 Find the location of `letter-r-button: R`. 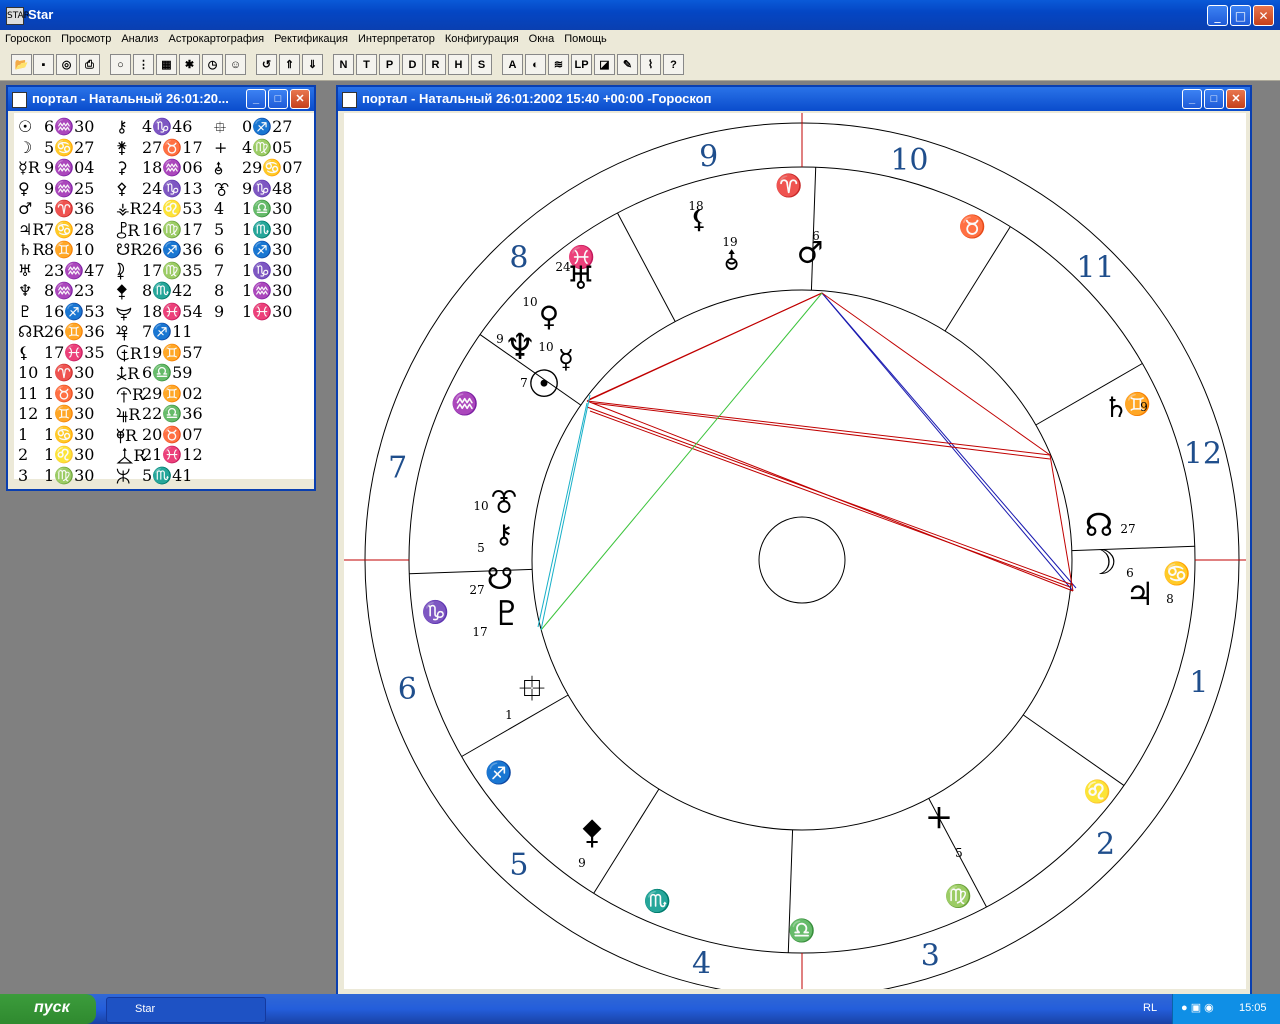

letter-r-button: R is located at coordinates (435, 64).